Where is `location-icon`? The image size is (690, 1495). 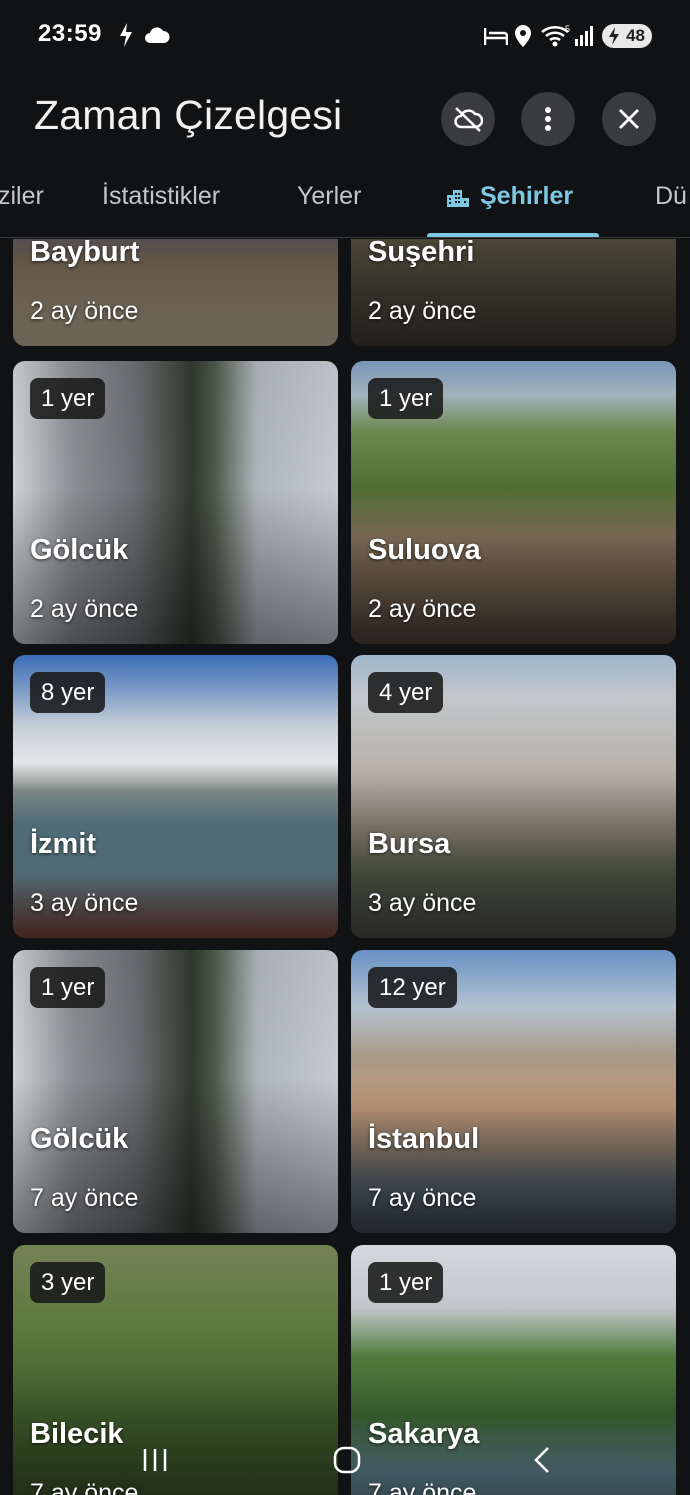 location-icon is located at coordinates (523, 38).